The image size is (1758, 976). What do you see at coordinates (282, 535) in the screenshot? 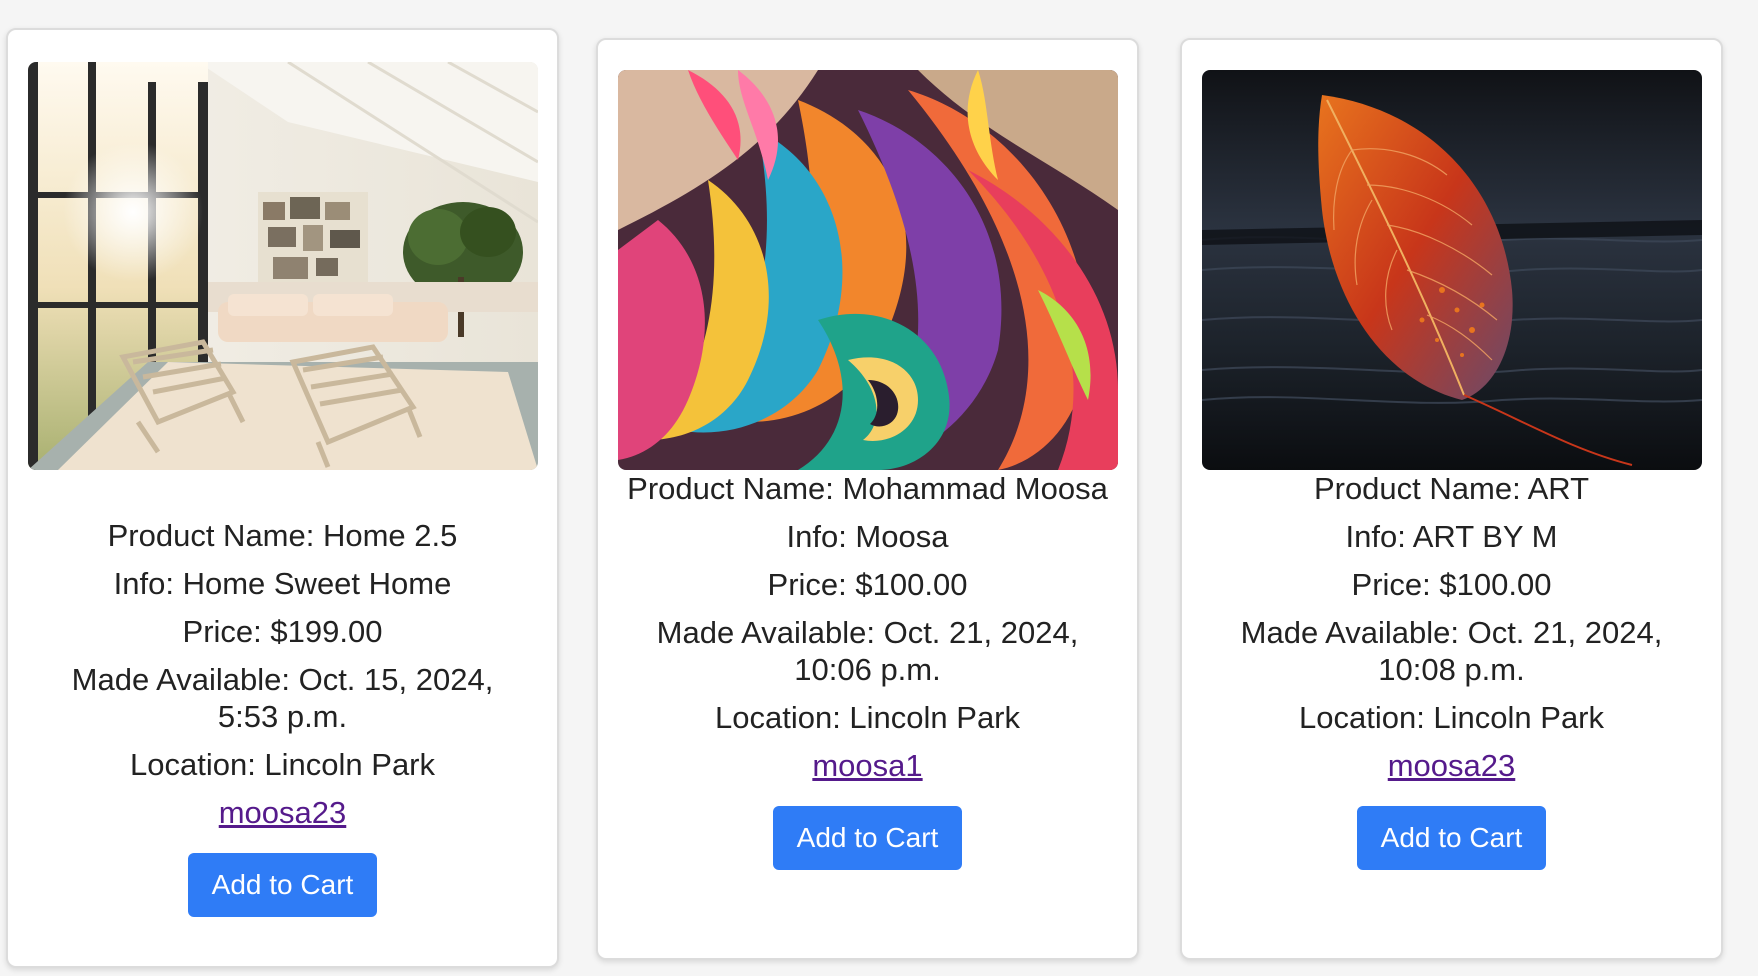
I see `product-name: Product Name: Home 2.5` at bounding box center [282, 535].